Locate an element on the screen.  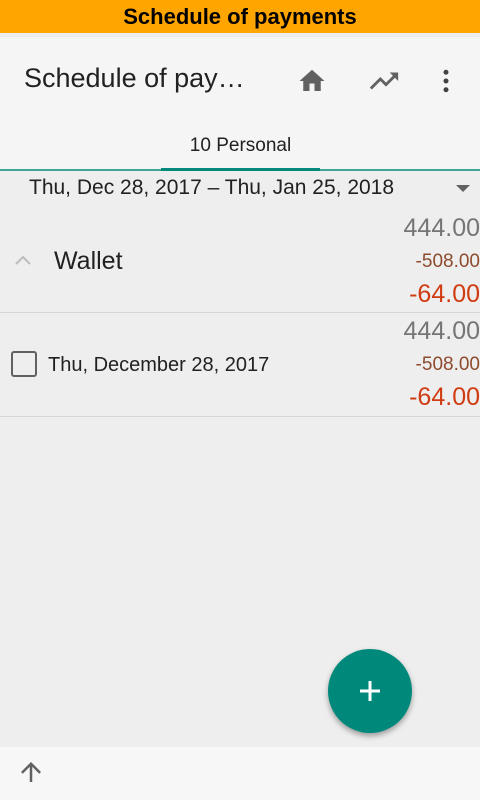
home-button is located at coordinates (312, 81).